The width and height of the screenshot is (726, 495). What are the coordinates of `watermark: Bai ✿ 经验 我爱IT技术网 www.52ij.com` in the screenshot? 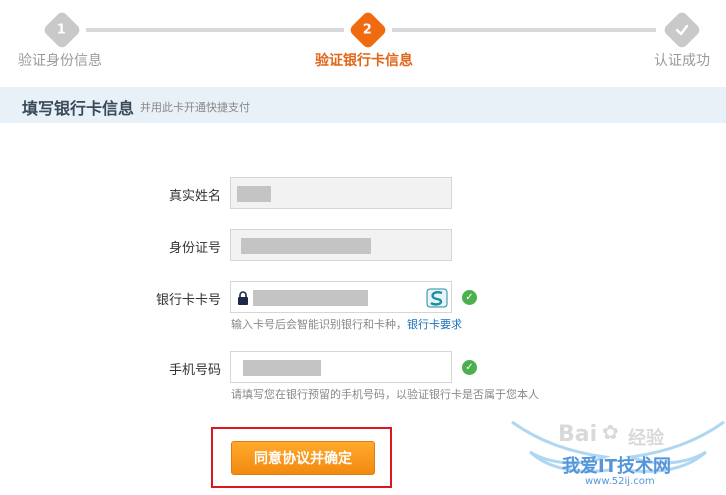 It's located at (618, 453).